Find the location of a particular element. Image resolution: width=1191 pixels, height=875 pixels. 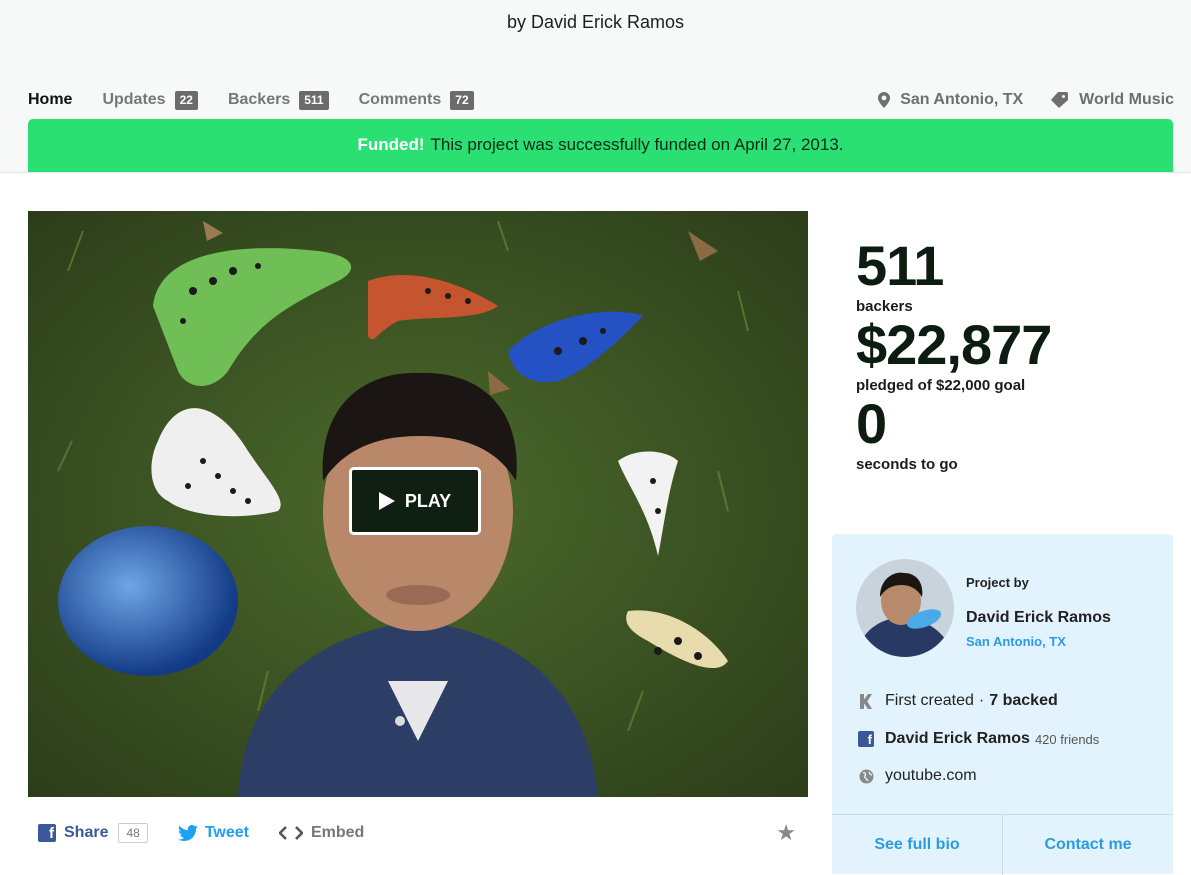

project-byline: by David Erick Ramos is located at coordinates (595, 22).